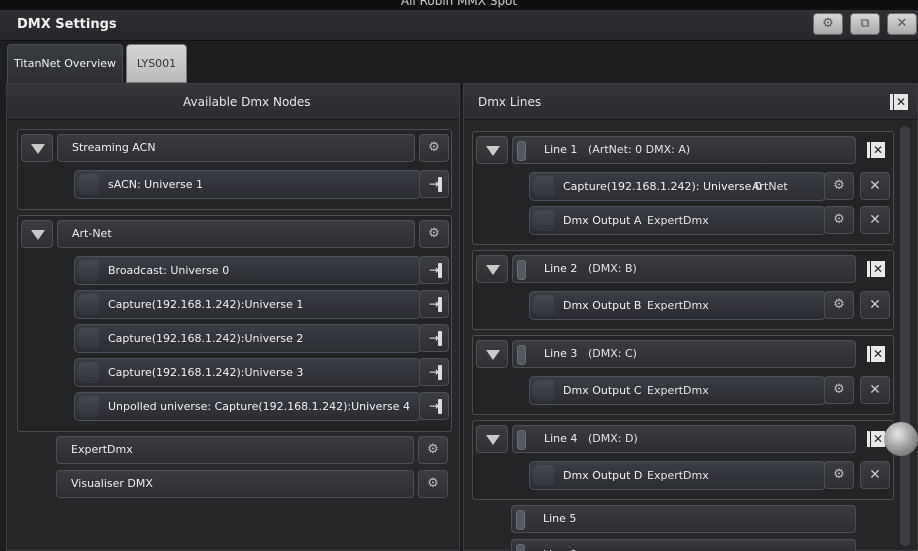 Image resolution: width=918 pixels, height=551 pixels. I want to click on window-title: All Robin MMX Spot, so click(459, 4).